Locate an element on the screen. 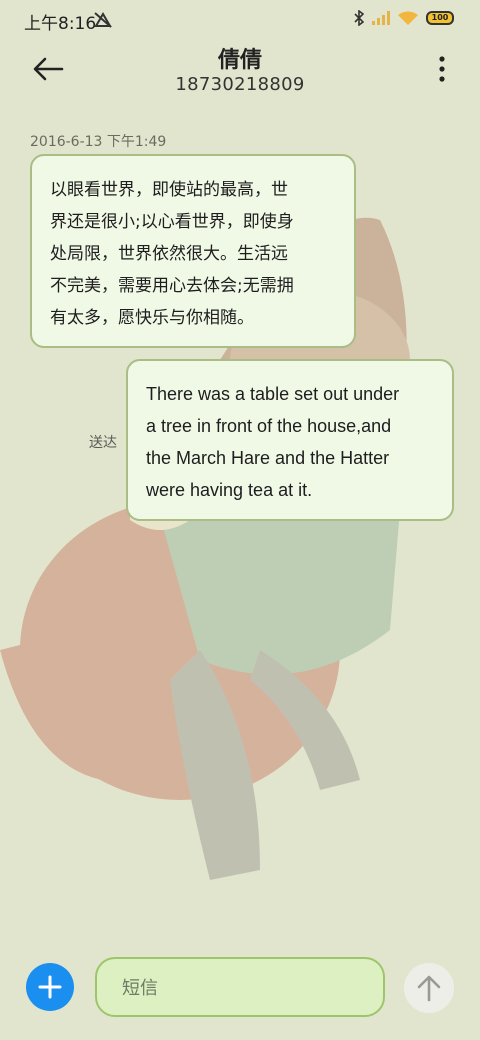  add-attachment-button is located at coordinates (50, 987).